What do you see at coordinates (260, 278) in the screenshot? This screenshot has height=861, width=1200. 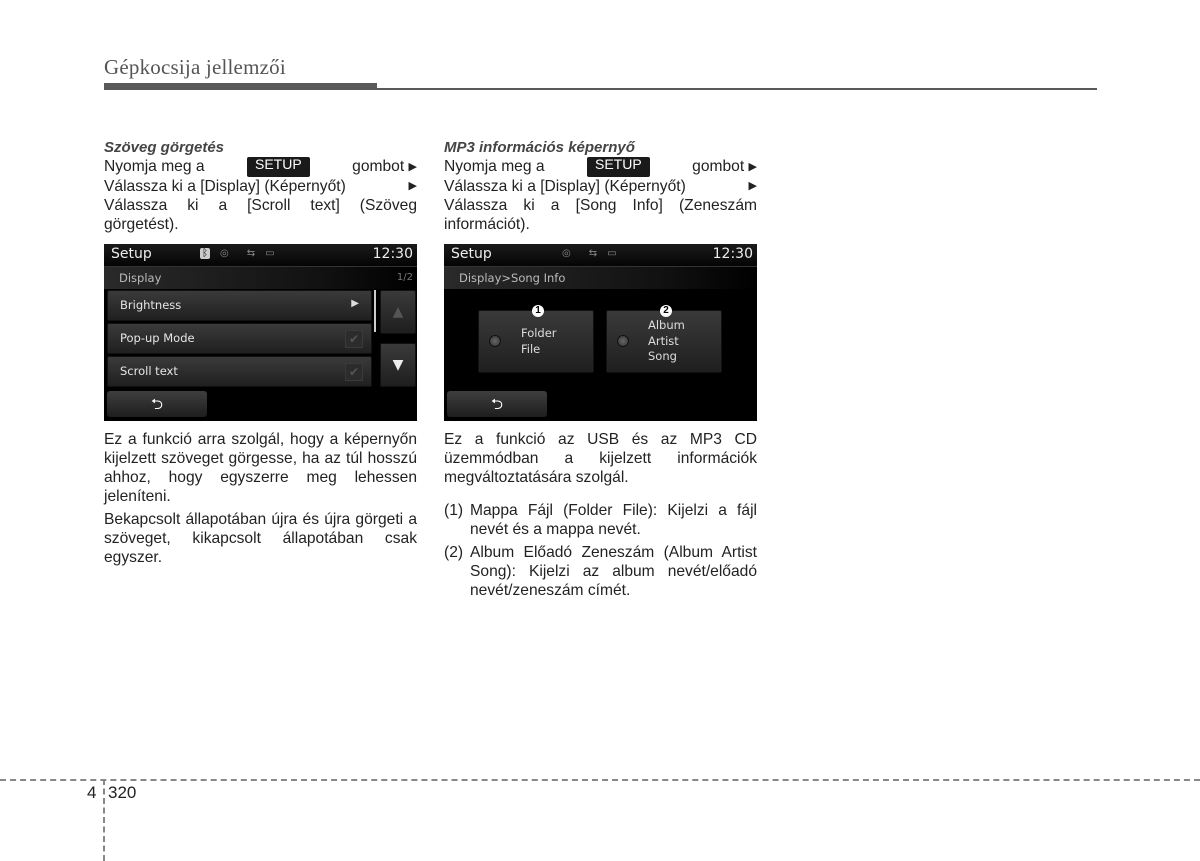 I see `breadcrumb-bar: Display 1/2` at bounding box center [260, 278].